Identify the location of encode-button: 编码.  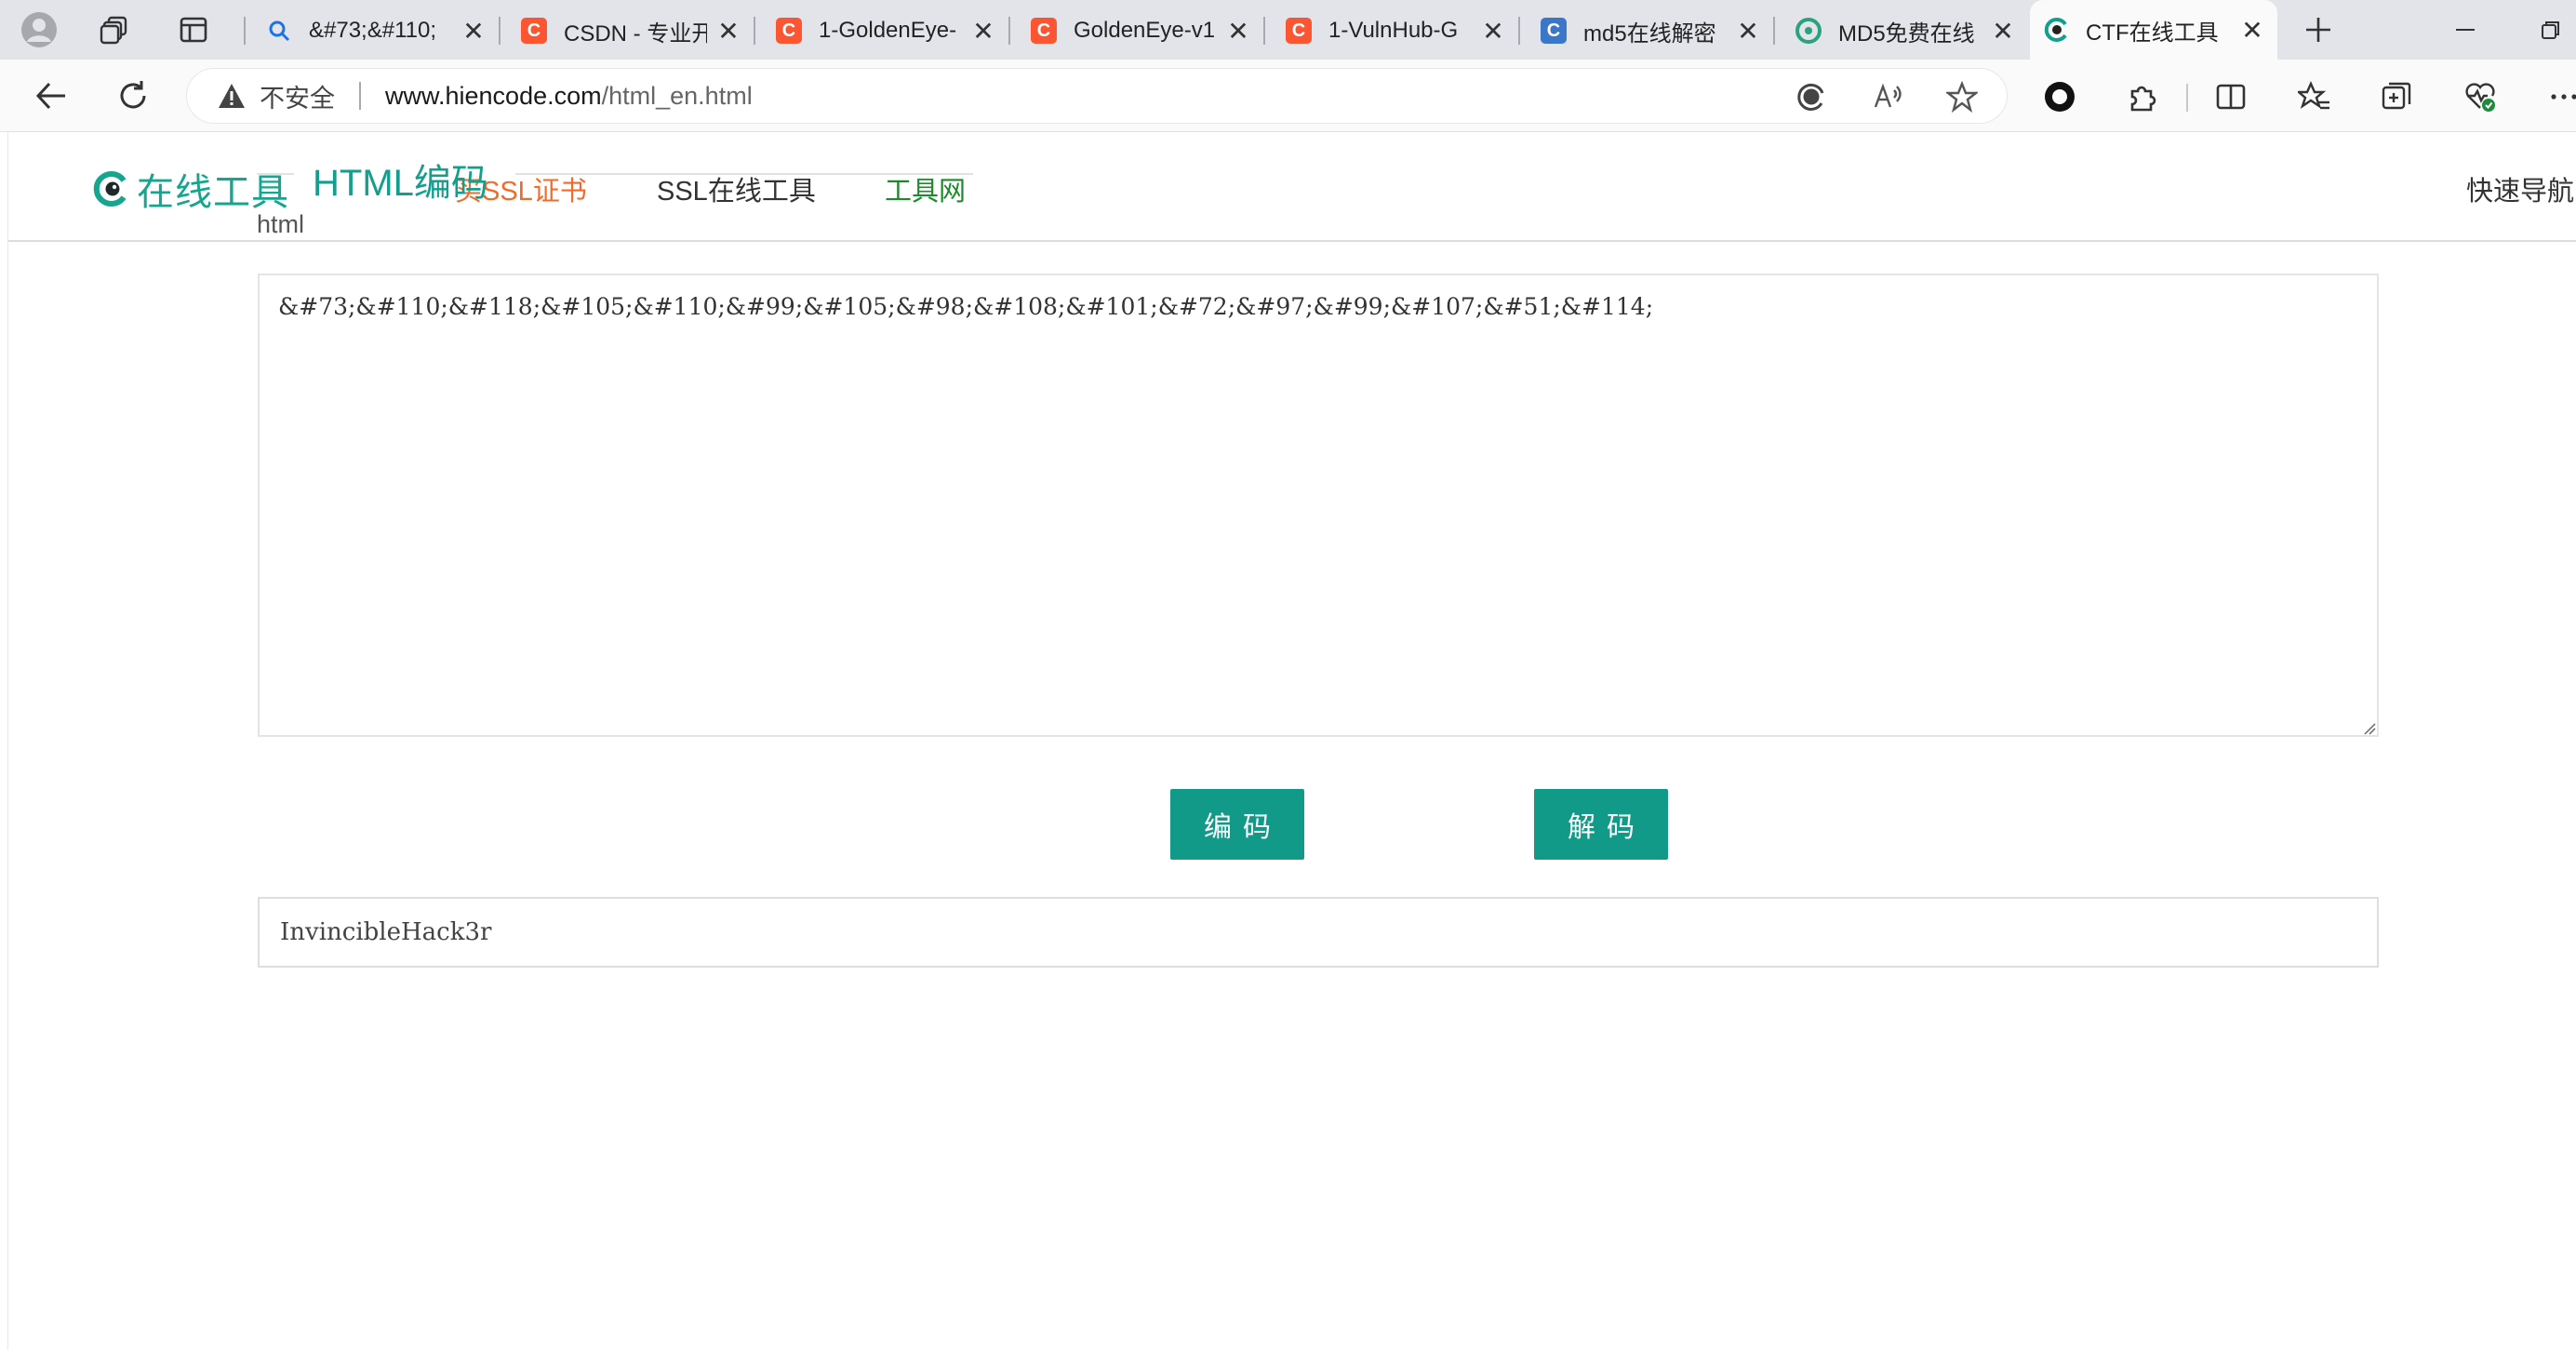
(1237, 825).